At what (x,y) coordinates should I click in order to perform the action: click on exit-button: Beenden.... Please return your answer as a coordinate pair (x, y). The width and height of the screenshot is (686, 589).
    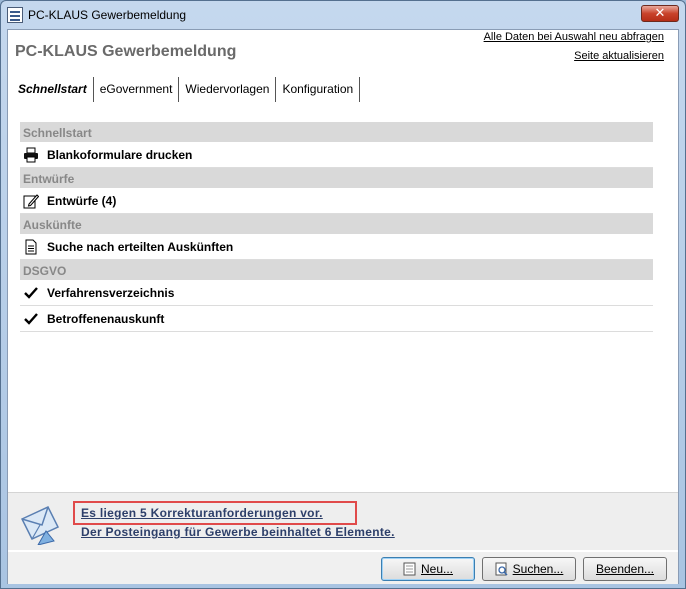
    Looking at the image, I should click on (625, 569).